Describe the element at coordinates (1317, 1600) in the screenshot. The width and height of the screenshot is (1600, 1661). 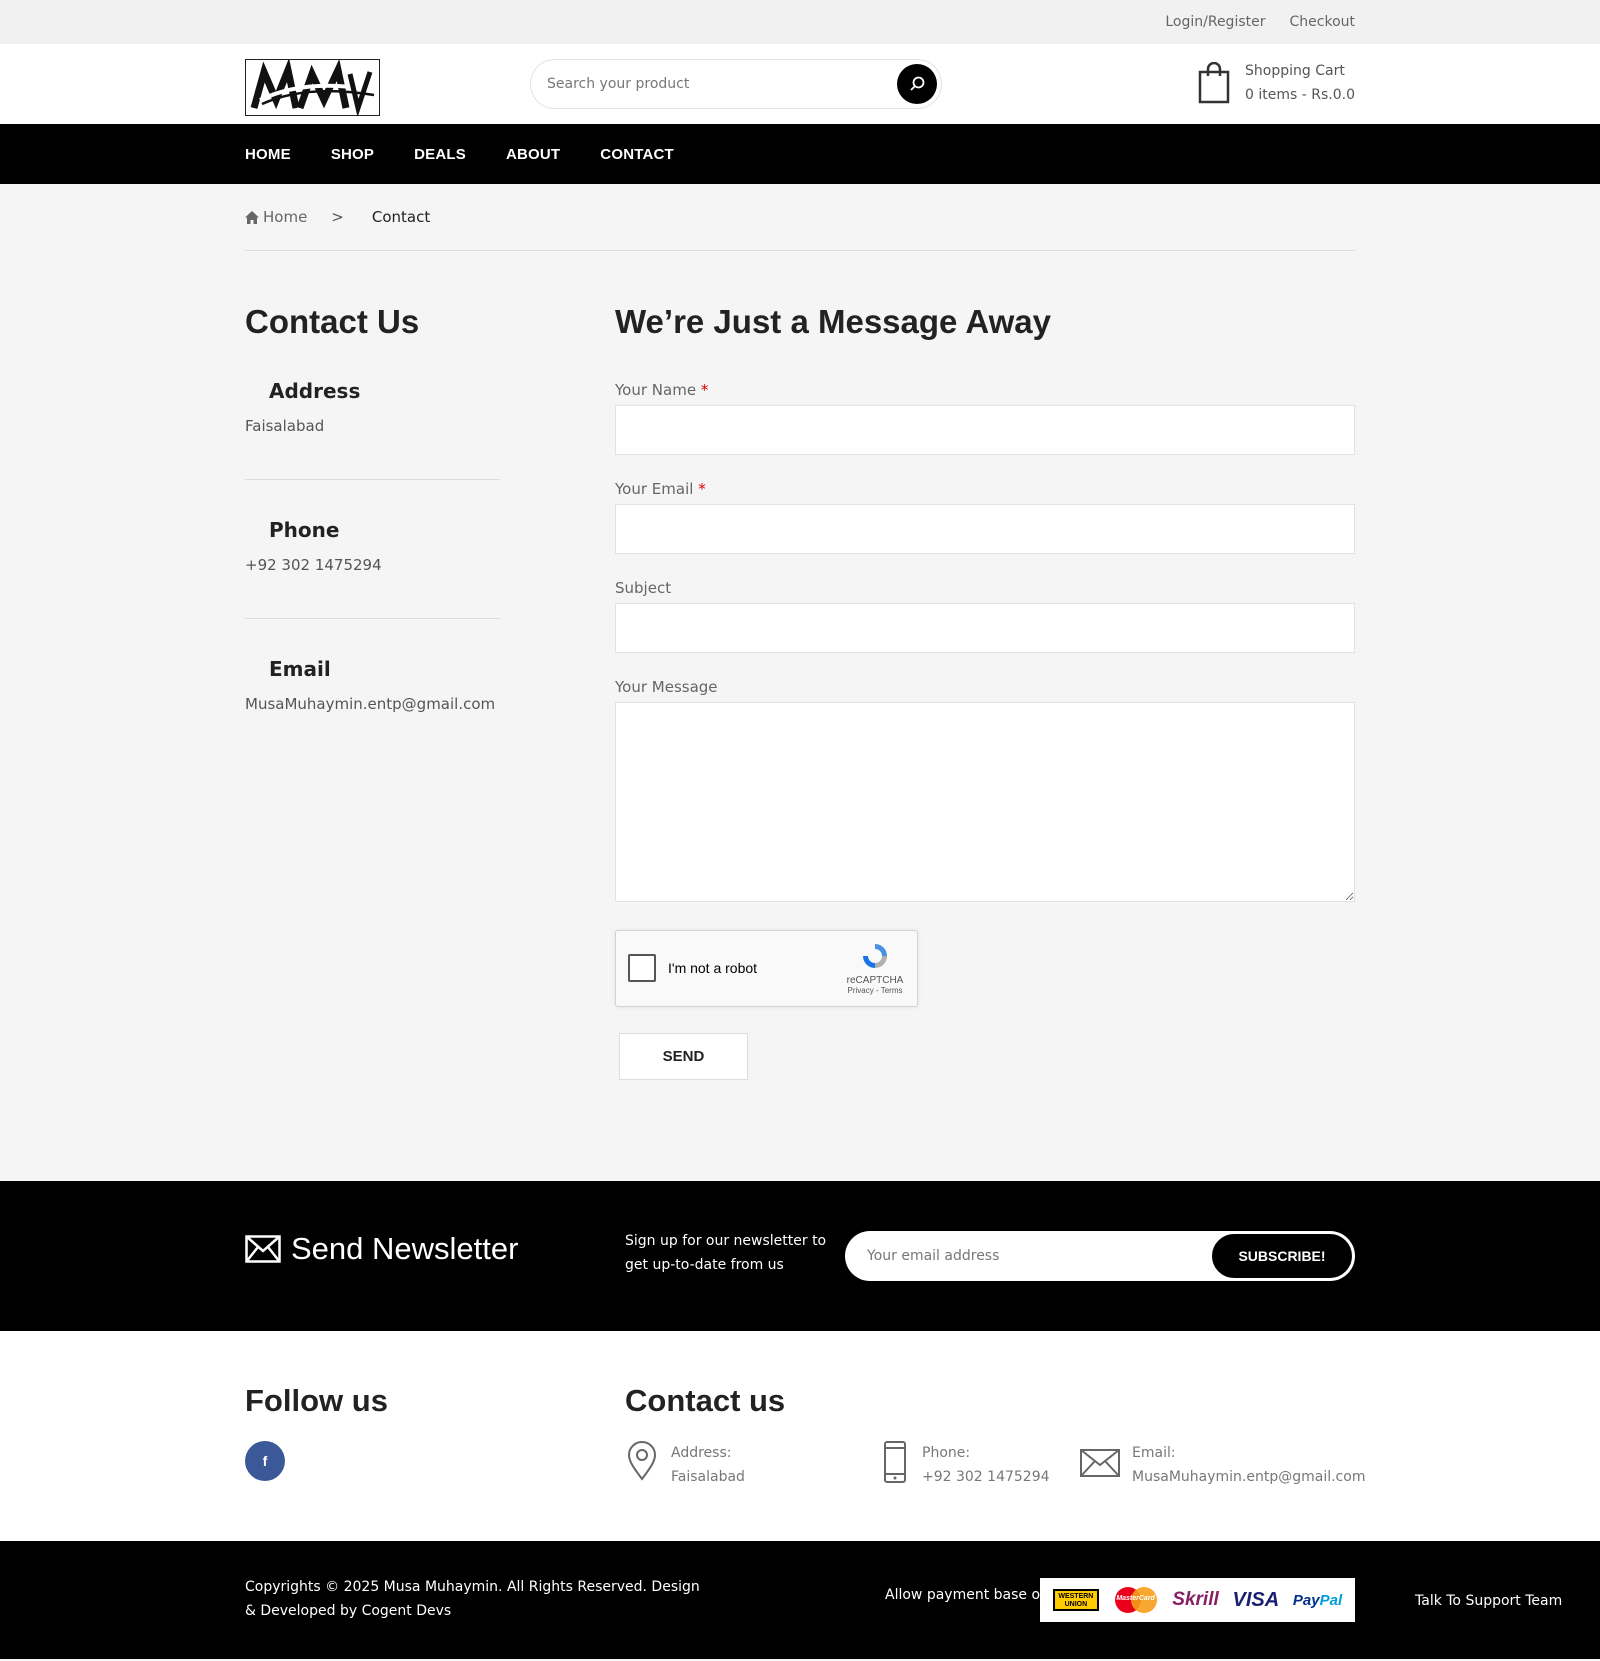
I see `paypal-logo: PayPal` at that location.